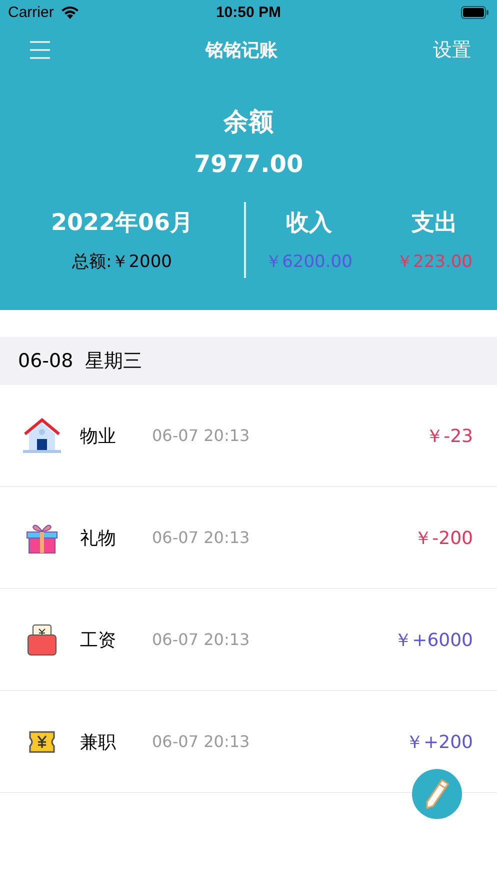 The image size is (497, 883). I want to click on category-name: 礼物, so click(98, 538).